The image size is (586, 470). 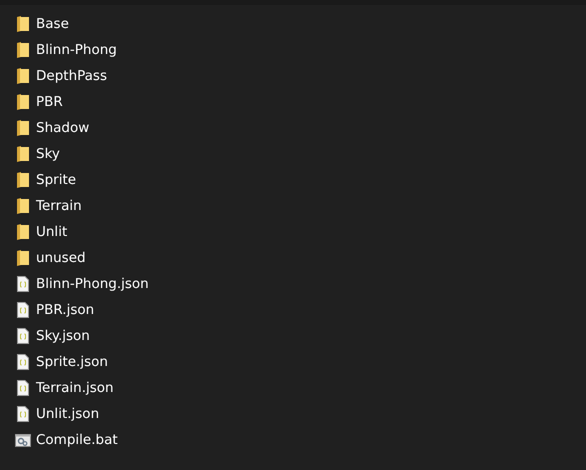 What do you see at coordinates (49, 102) in the screenshot?
I see `file-name: PBR` at bounding box center [49, 102].